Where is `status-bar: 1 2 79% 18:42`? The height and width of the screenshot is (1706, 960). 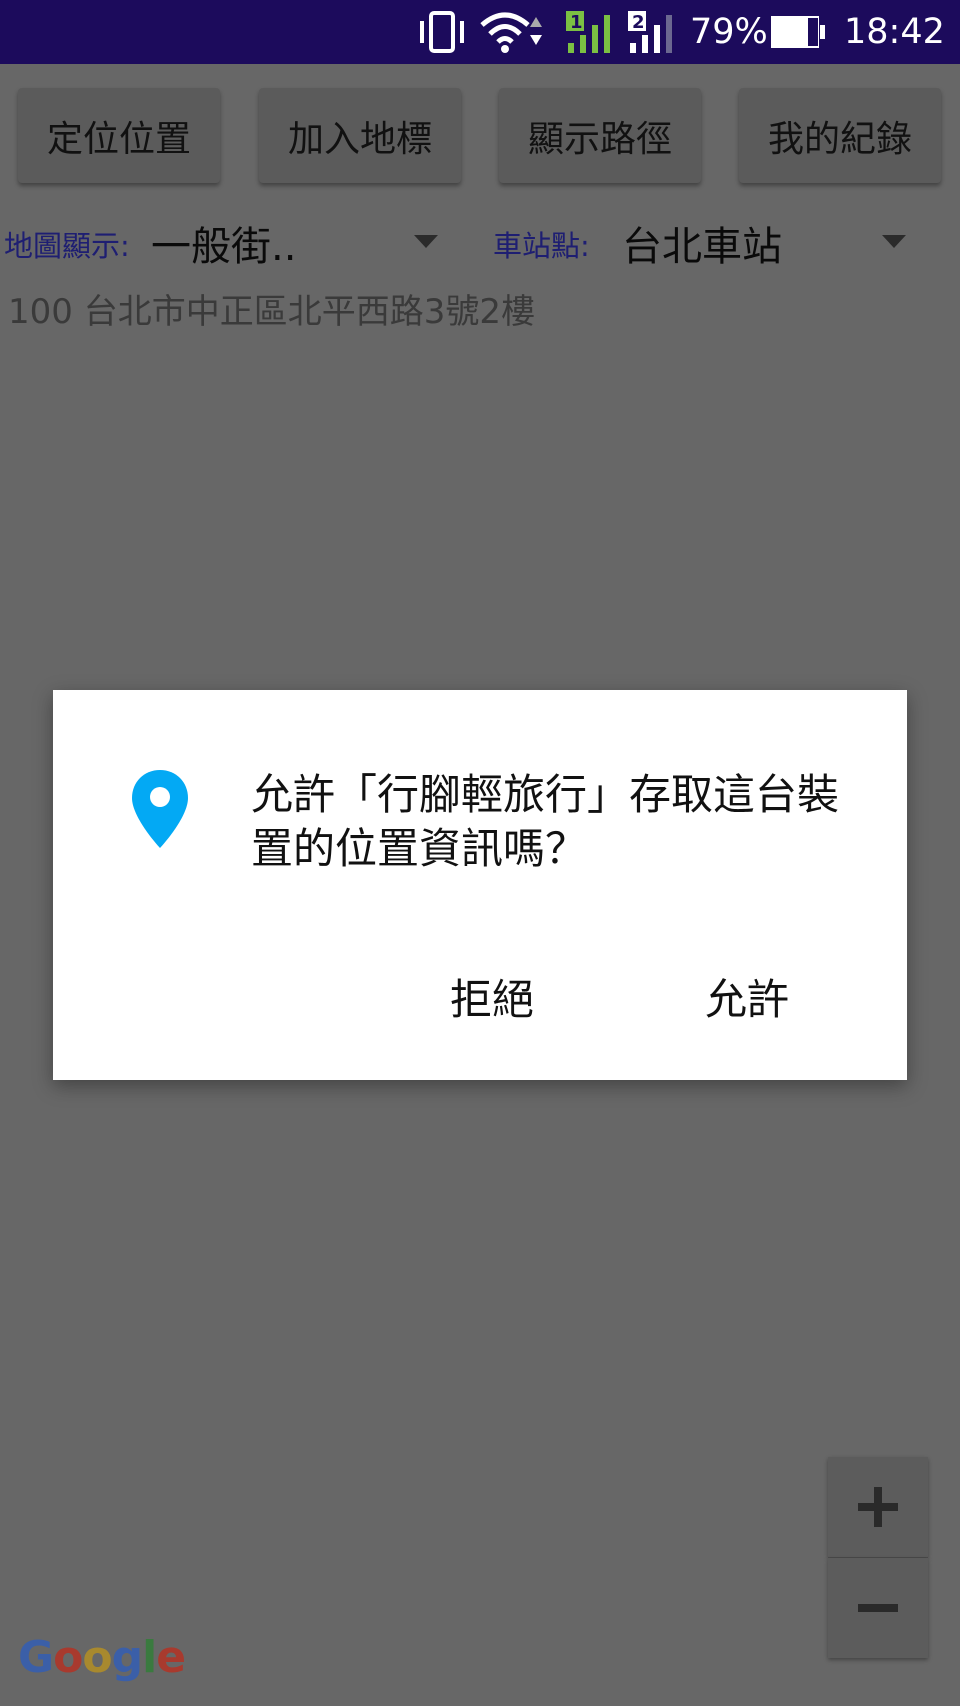
status-bar: 1 2 79% 18:42 is located at coordinates (480, 32).